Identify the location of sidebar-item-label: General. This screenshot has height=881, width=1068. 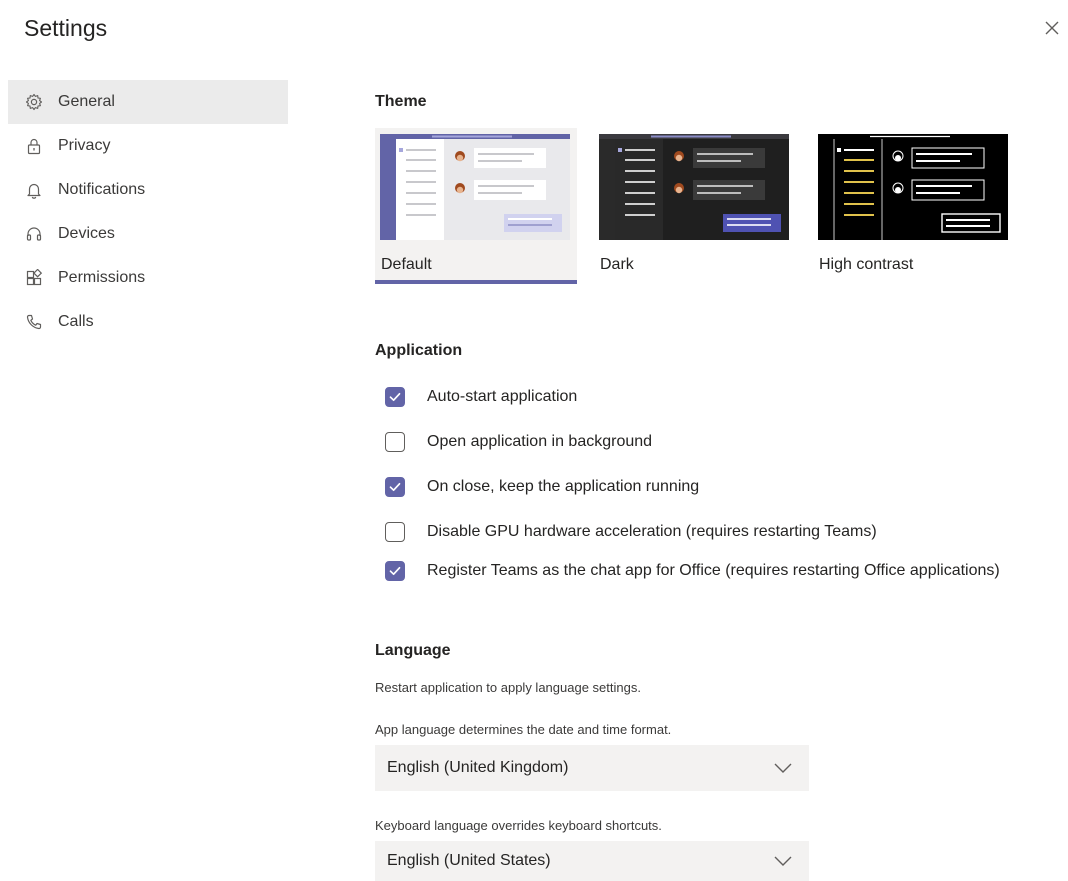
(86, 101).